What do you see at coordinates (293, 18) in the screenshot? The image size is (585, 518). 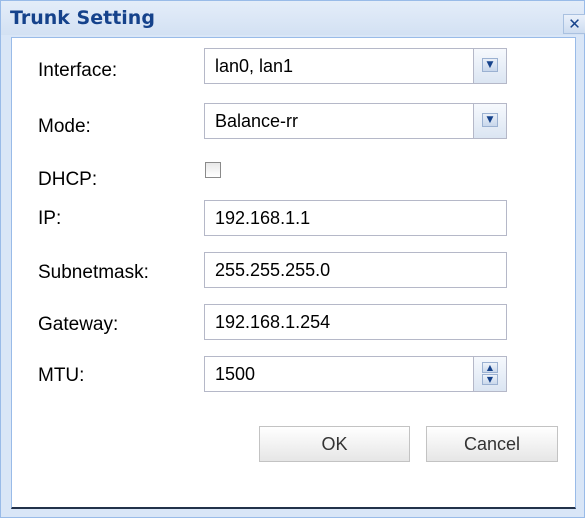 I see `dialog-titlebar: Trunk Setting ✕` at bounding box center [293, 18].